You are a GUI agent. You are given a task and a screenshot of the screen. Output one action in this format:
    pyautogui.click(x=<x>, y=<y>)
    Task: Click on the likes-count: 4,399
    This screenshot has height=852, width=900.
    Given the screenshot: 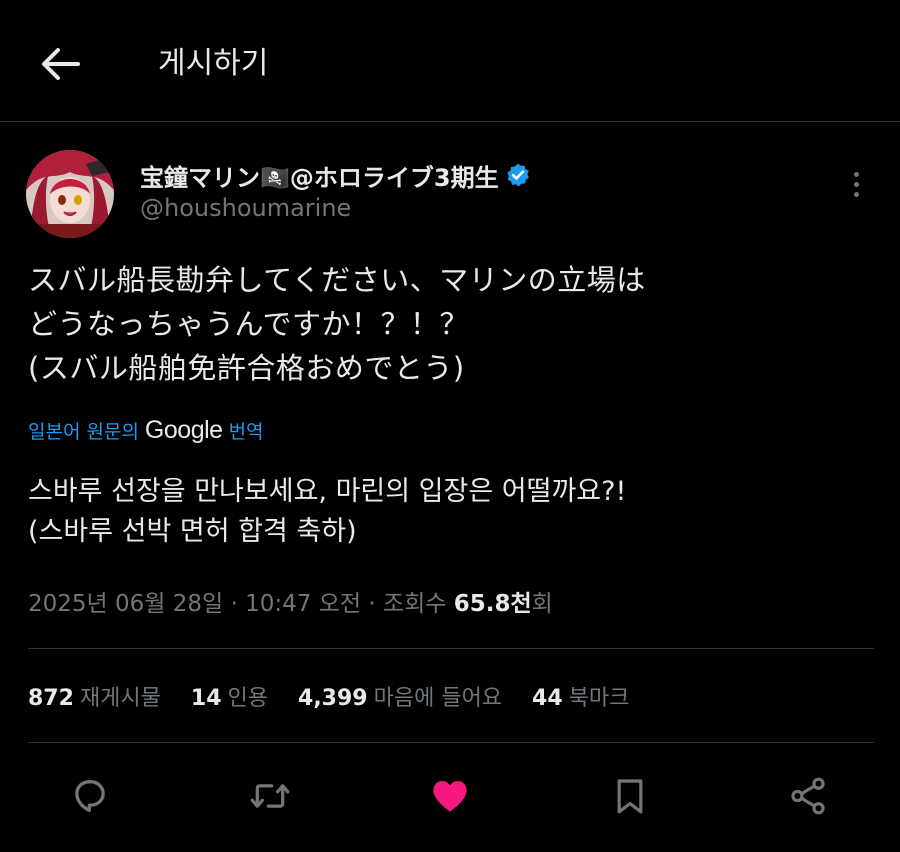 What is the action you would take?
    pyautogui.click(x=333, y=698)
    